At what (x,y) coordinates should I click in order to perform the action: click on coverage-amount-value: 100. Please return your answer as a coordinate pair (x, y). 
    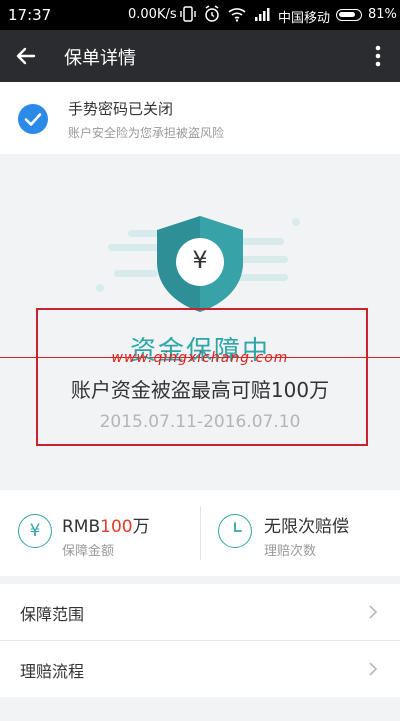
    Looking at the image, I should click on (116, 527).